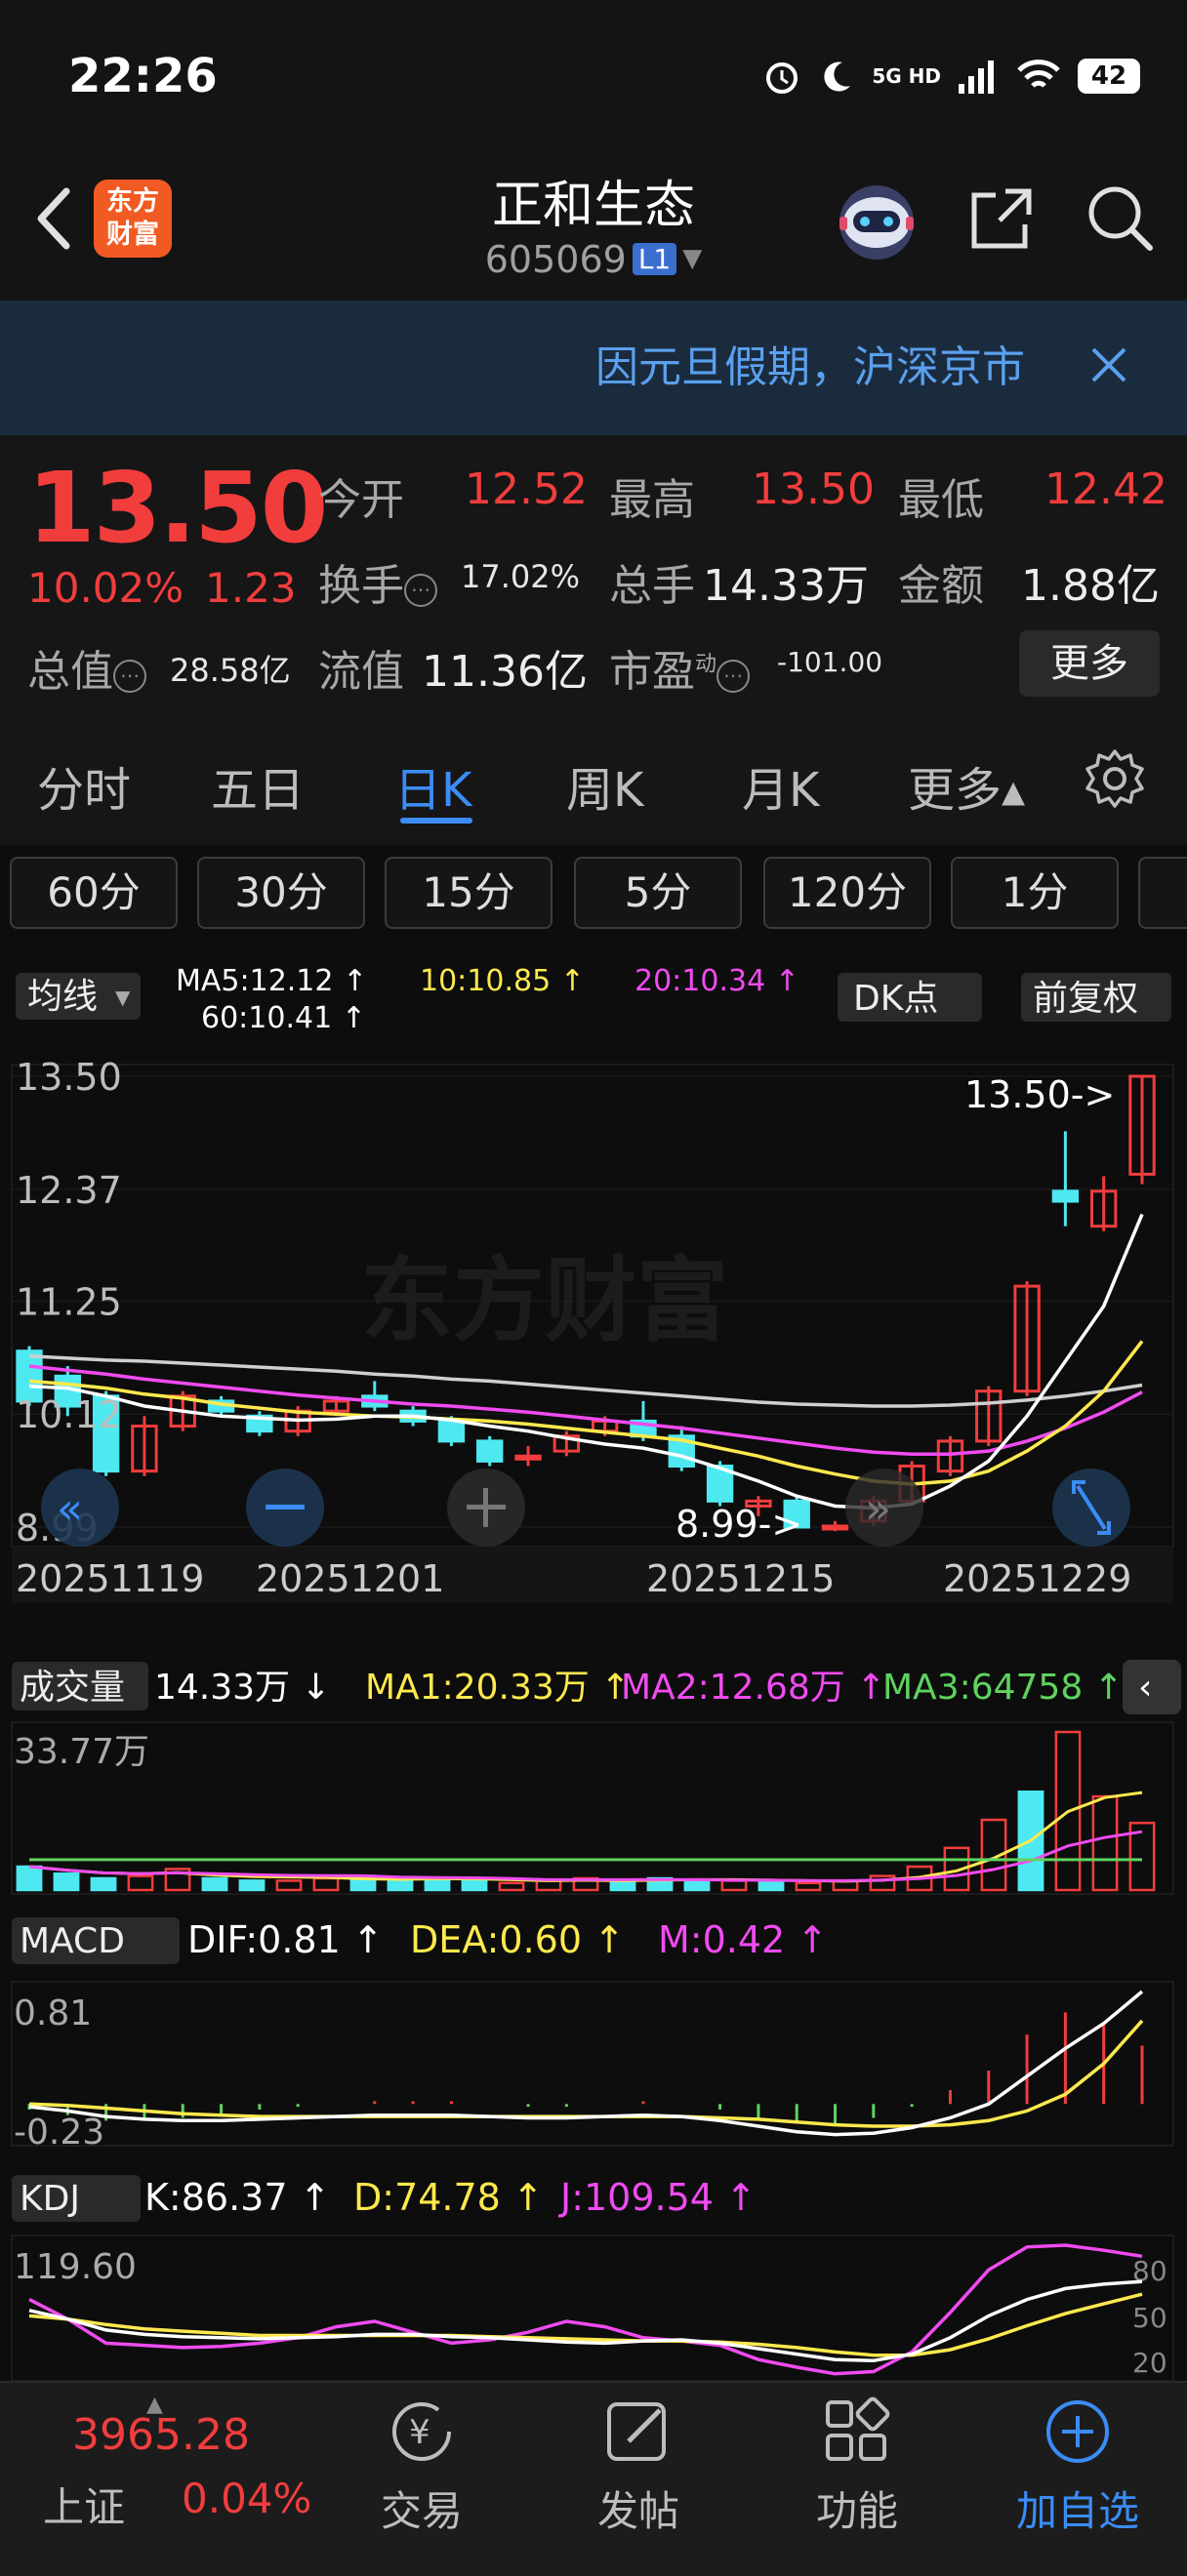  What do you see at coordinates (658, 893) in the screenshot?
I see `period-5min: 5分` at bounding box center [658, 893].